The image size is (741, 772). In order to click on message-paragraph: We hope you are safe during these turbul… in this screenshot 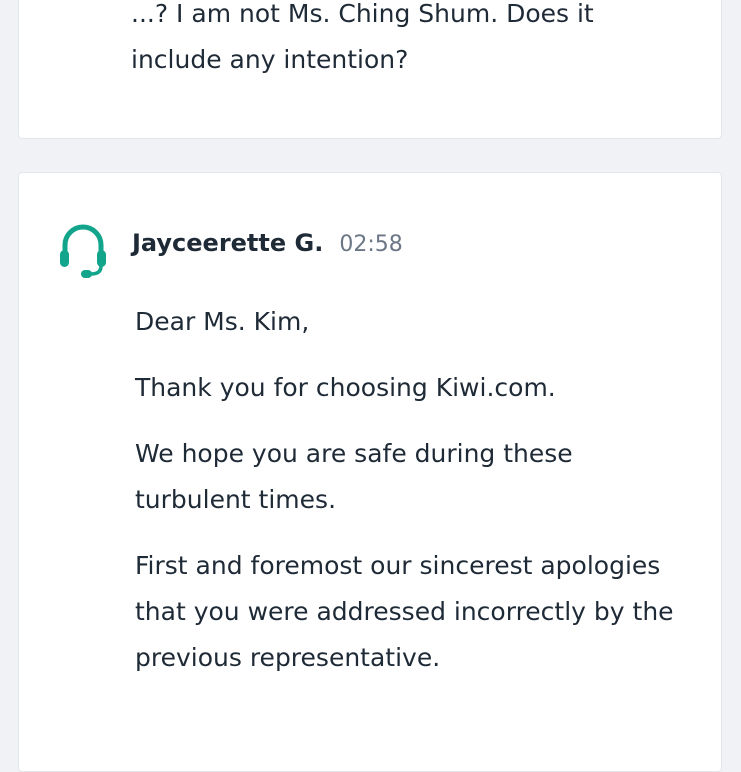, I will do `click(354, 476)`.